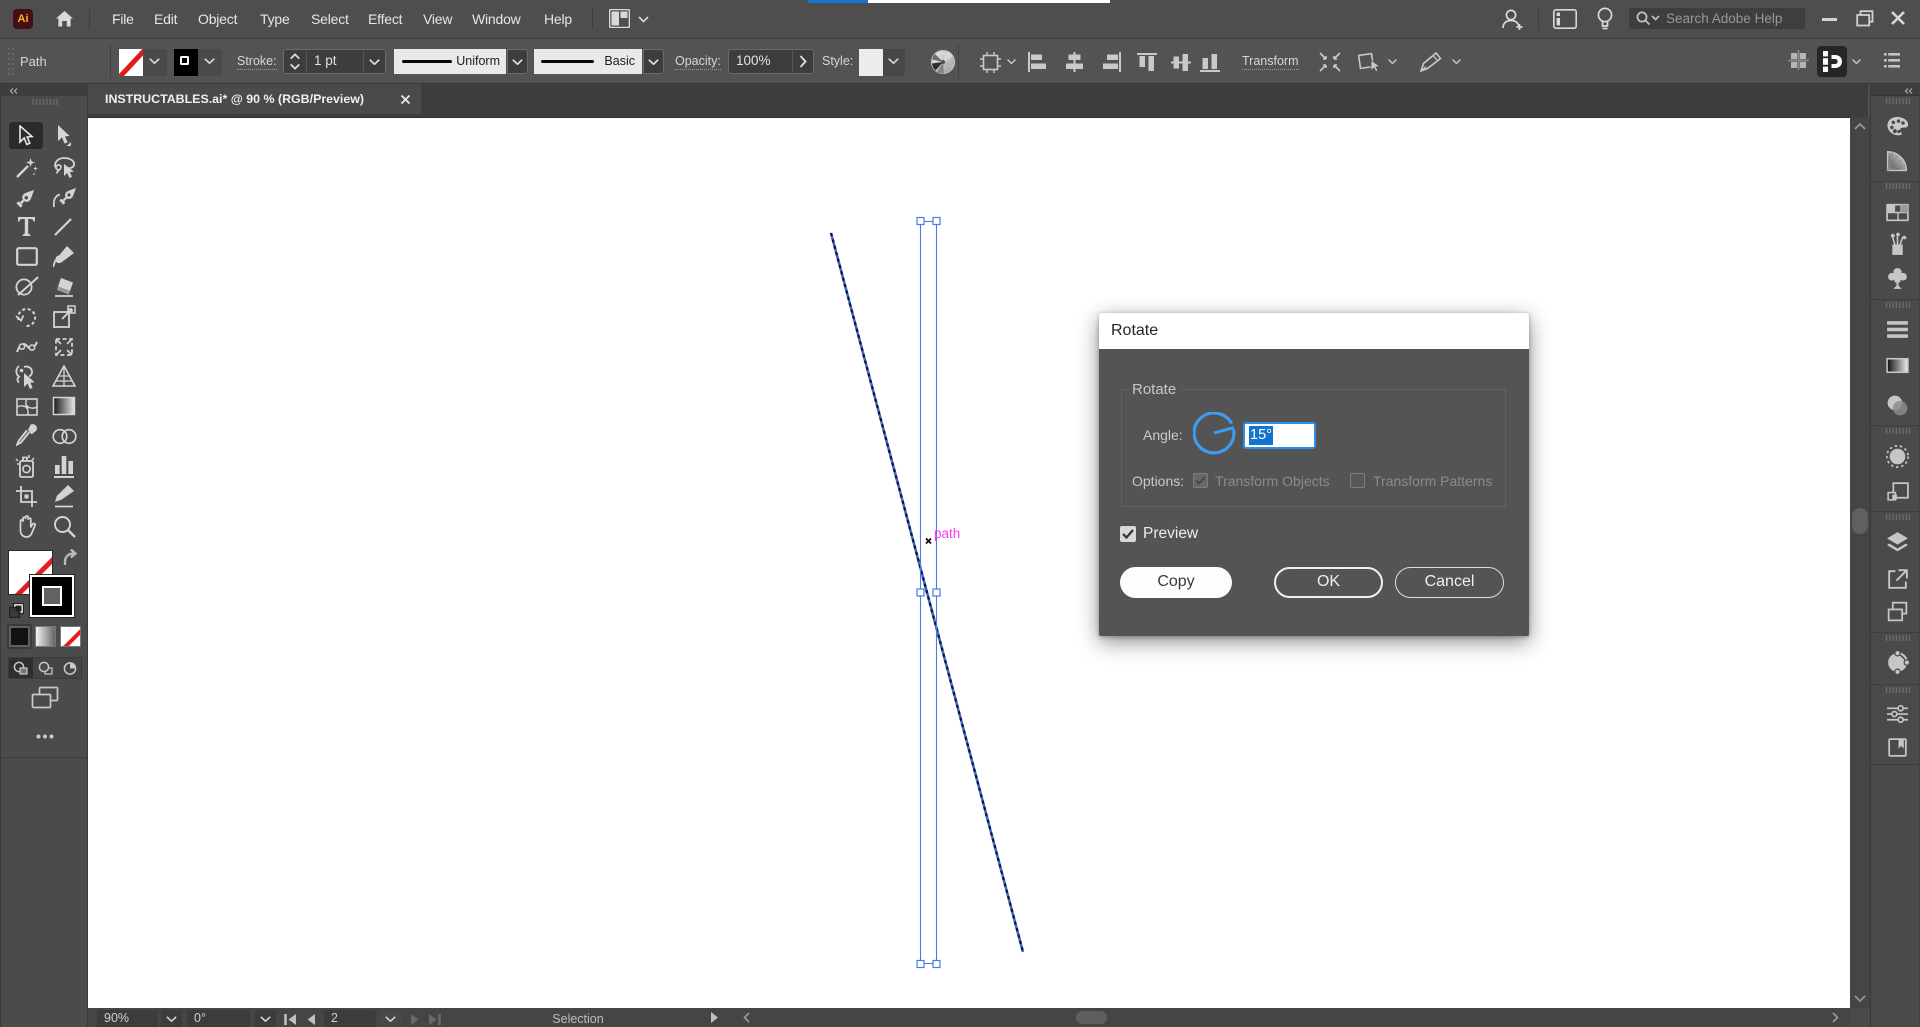 The height and width of the screenshot is (1027, 1920). I want to click on svg-text: path, so click(947, 533).